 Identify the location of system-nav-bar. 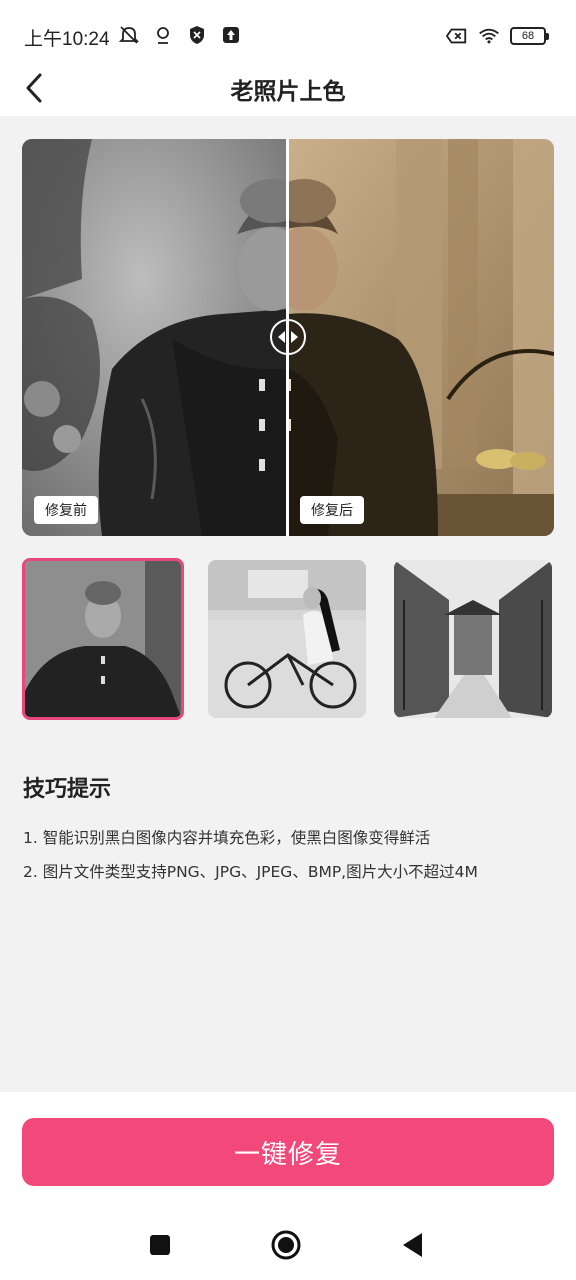
(288, 1245).